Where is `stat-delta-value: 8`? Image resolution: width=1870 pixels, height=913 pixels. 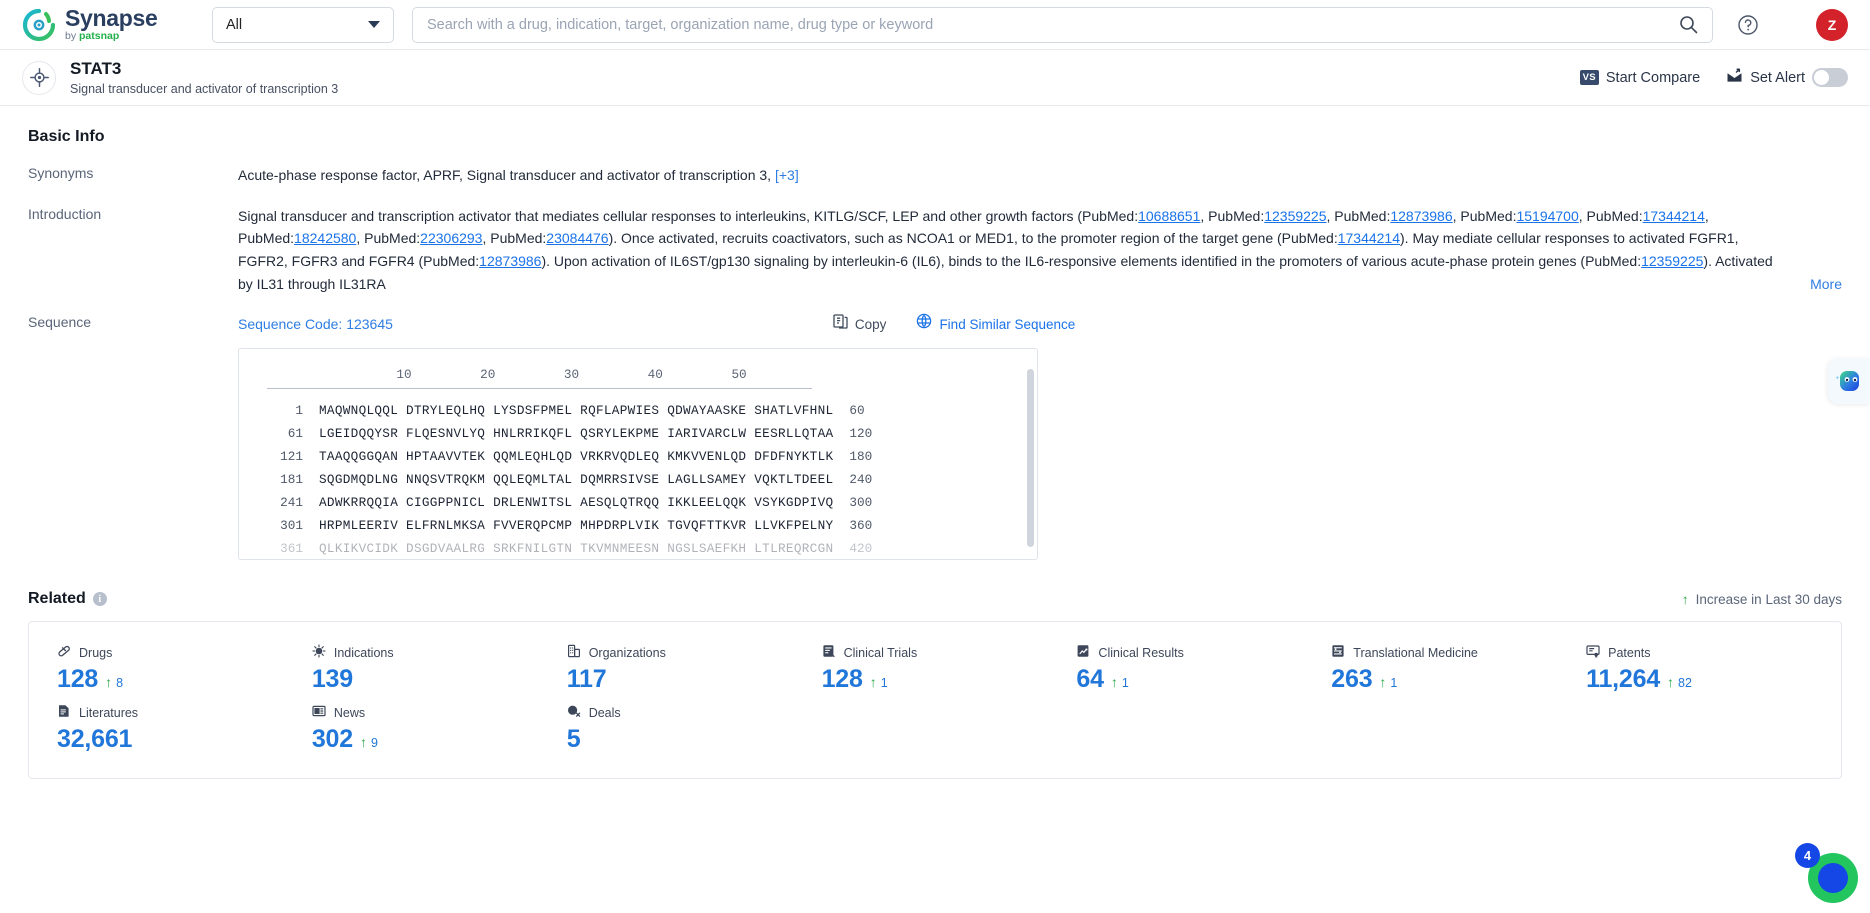
stat-delta-value: 8 is located at coordinates (120, 683).